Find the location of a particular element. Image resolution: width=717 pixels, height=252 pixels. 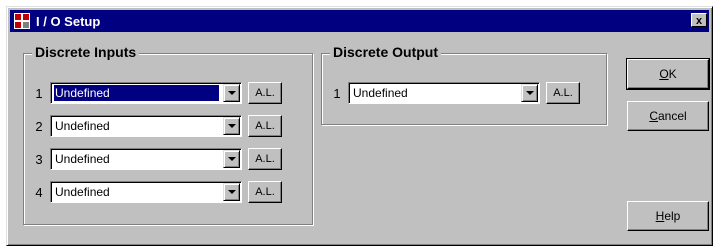

discrete-output-row-1: 1 Undefined A.L. is located at coordinates (455, 93).